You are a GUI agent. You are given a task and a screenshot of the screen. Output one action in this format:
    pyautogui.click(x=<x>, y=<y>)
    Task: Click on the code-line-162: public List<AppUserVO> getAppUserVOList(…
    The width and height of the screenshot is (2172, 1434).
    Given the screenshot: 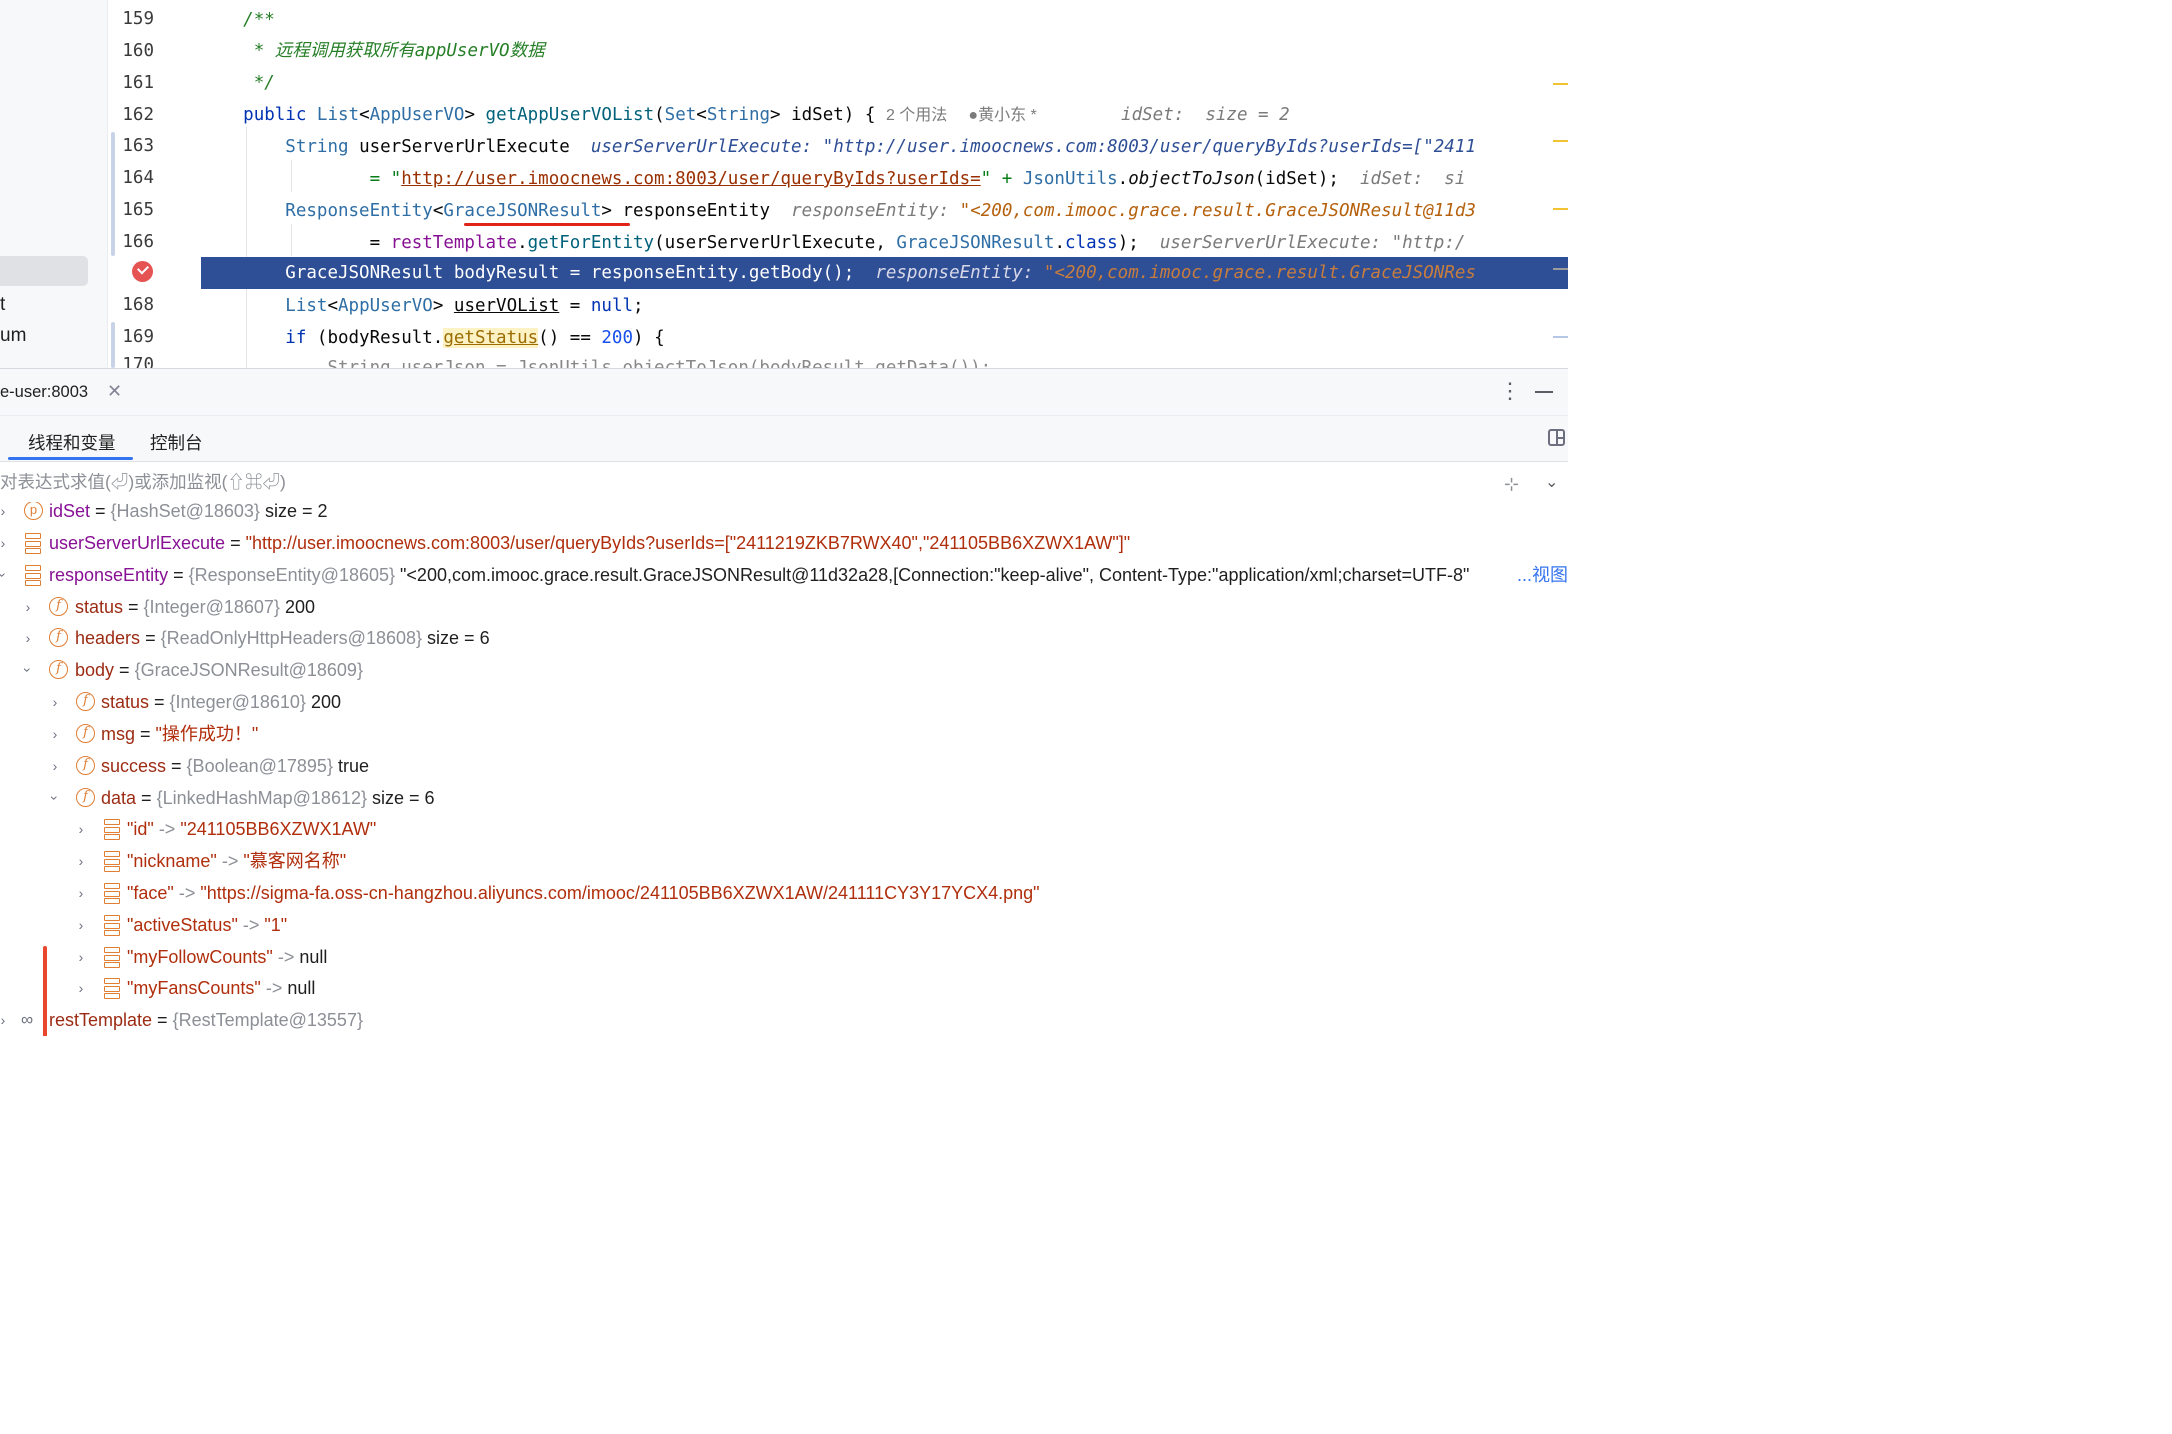 What is the action you would take?
    pyautogui.click(x=884, y=115)
    